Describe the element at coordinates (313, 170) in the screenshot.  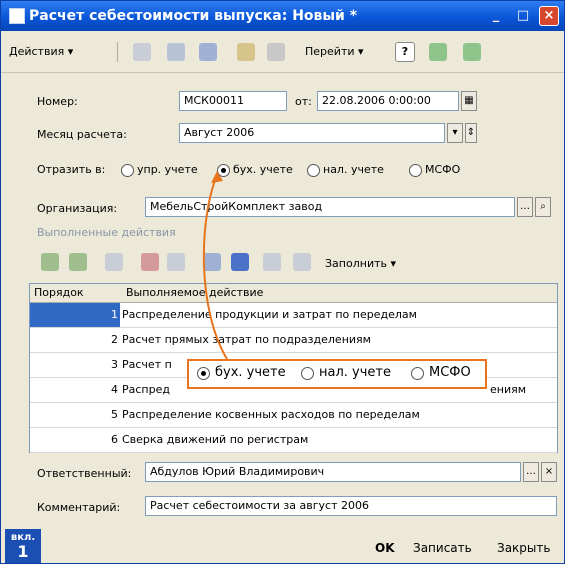
I see `radio-tax` at that location.